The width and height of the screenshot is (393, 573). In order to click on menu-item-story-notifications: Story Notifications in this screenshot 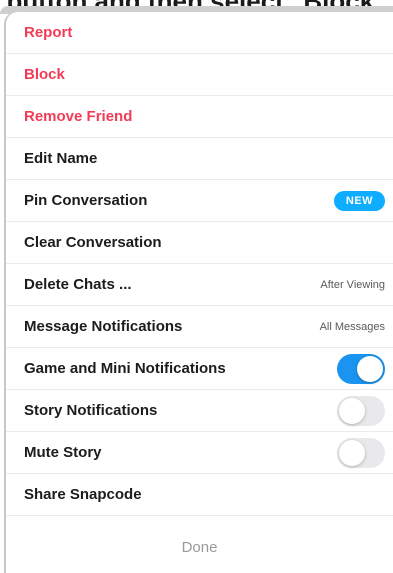, I will do `click(199, 411)`.